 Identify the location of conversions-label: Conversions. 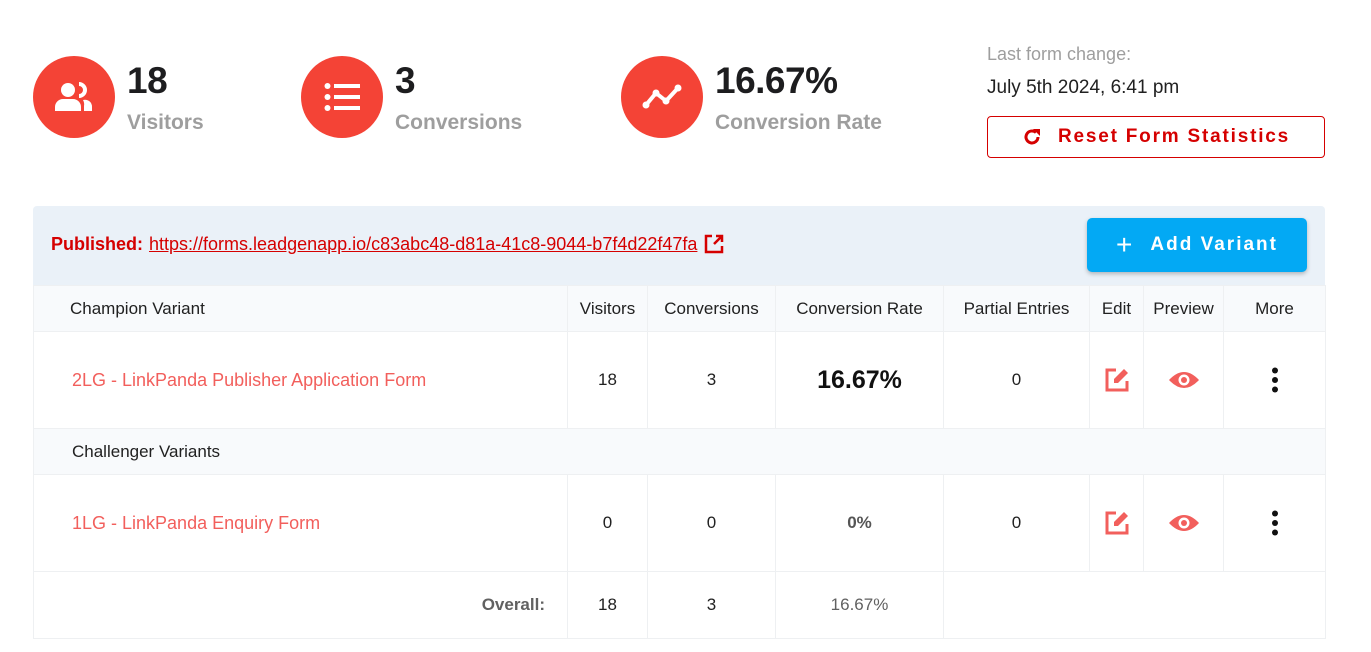
(459, 122).